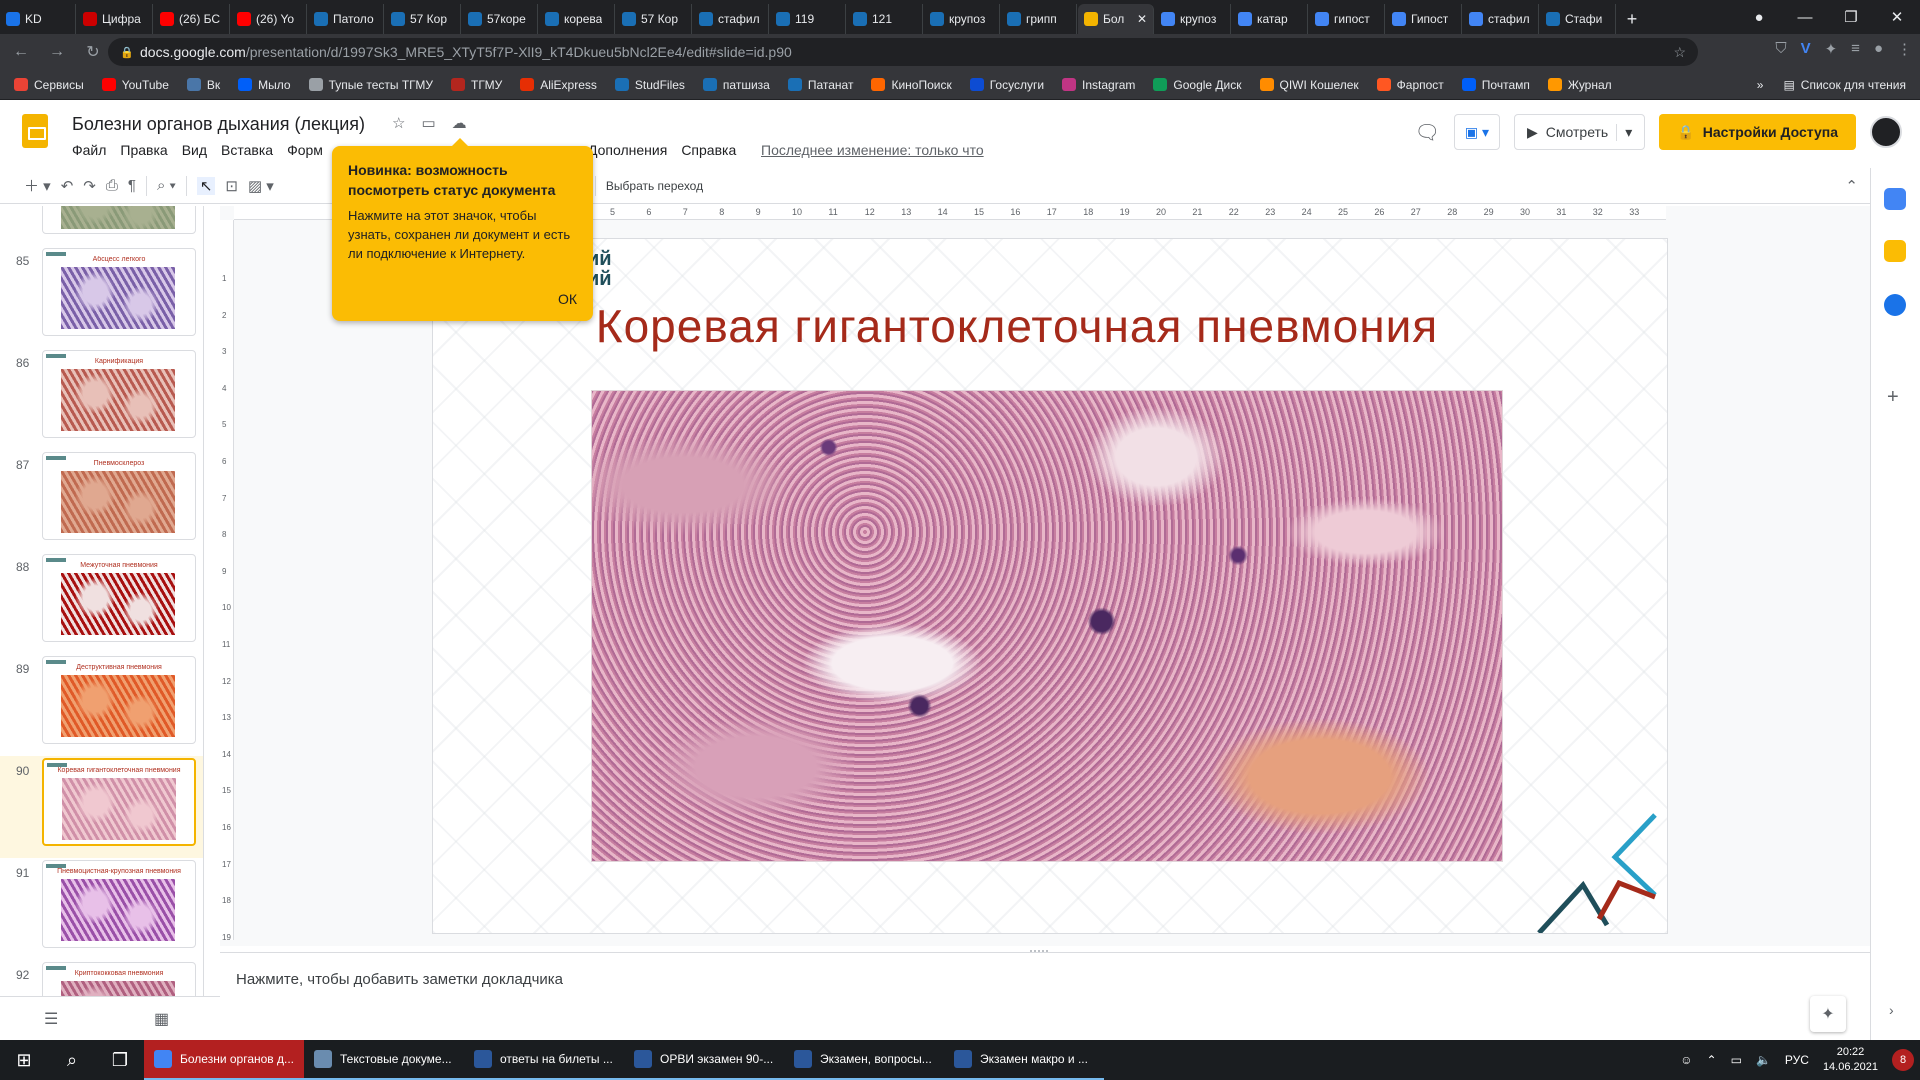 The image size is (1920, 1080). I want to click on bookmark-item: Журнал, so click(1579, 85).